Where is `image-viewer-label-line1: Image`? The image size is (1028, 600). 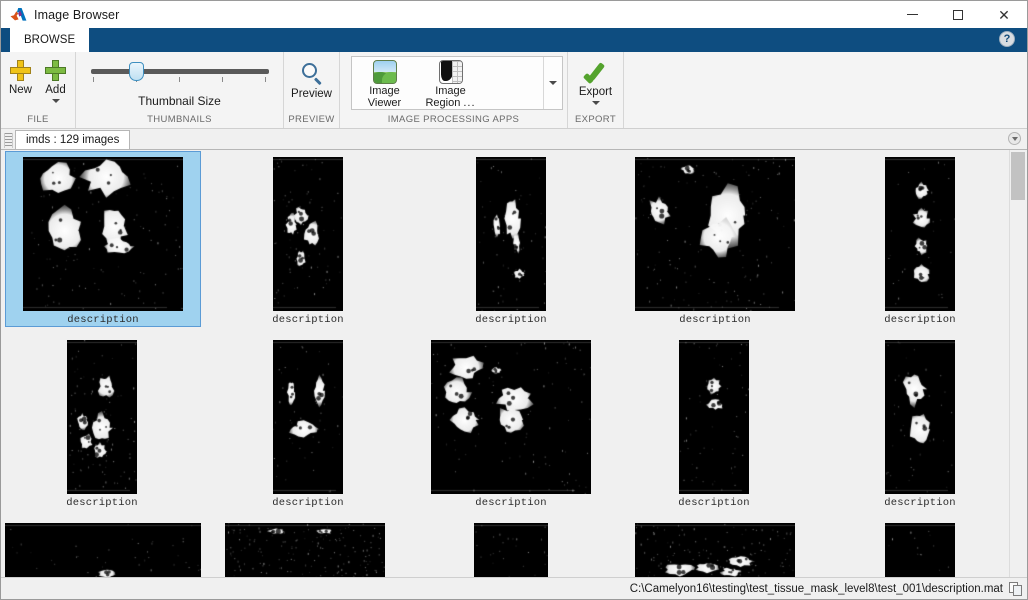 image-viewer-label-line1: Image is located at coordinates (384, 91).